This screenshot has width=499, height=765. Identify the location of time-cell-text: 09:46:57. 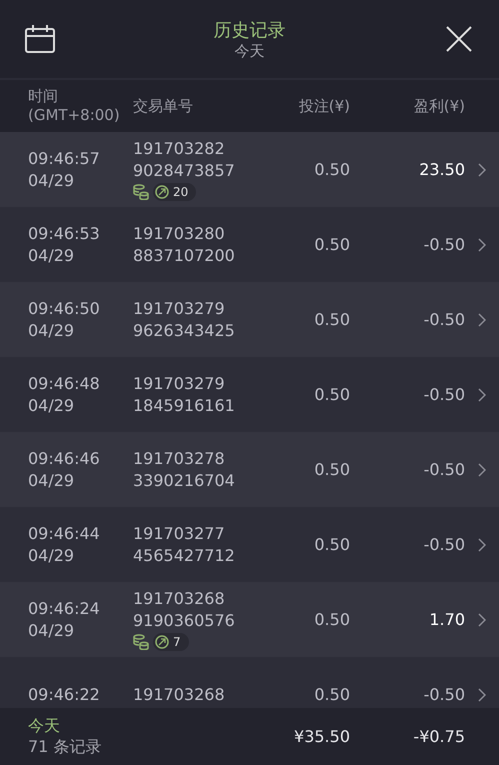
(64, 159).